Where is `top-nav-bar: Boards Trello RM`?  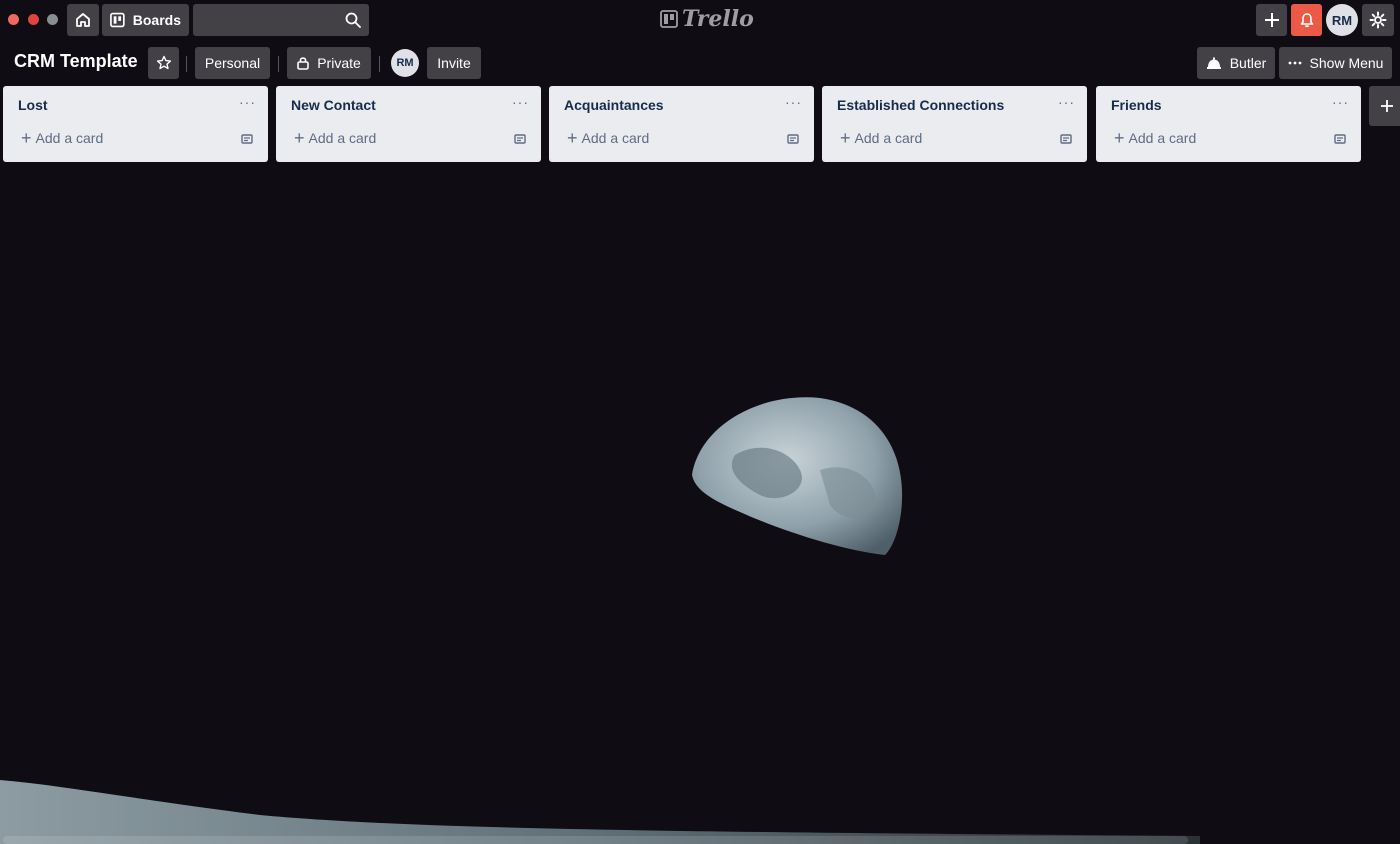
top-nav-bar: Boards Trello RM is located at coordinates (700, 20).